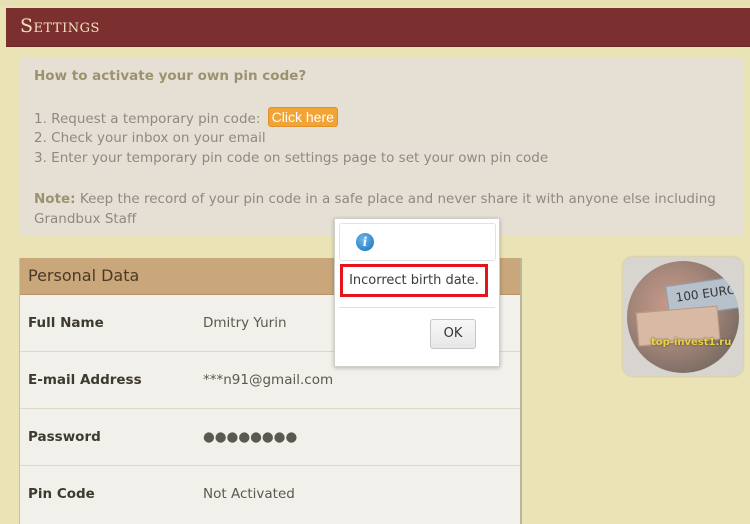 The image size is (750, 524). Describe the element at coordinates (55, 199) in the screenshot. I see `note-label: Note:` at that location.